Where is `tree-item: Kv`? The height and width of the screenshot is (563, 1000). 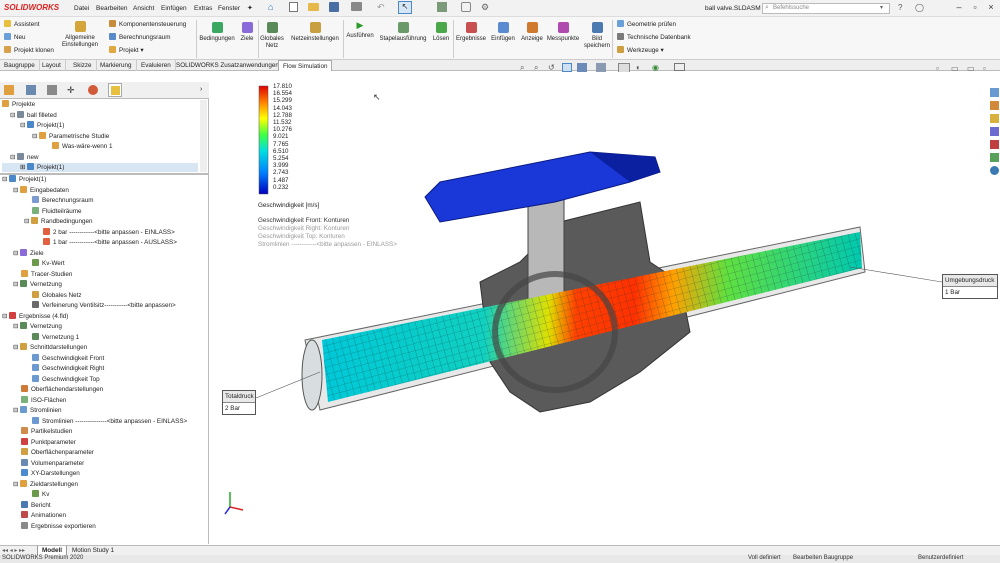 tree-item: Kv is located at coordinates (104, 495).